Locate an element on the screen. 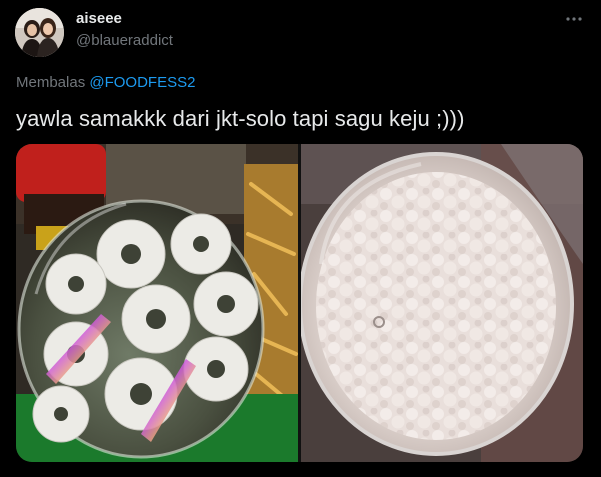 The image size is (601, 477). reply-context: Membalas @FOODFESS2 is located at coordinates (105, 82).